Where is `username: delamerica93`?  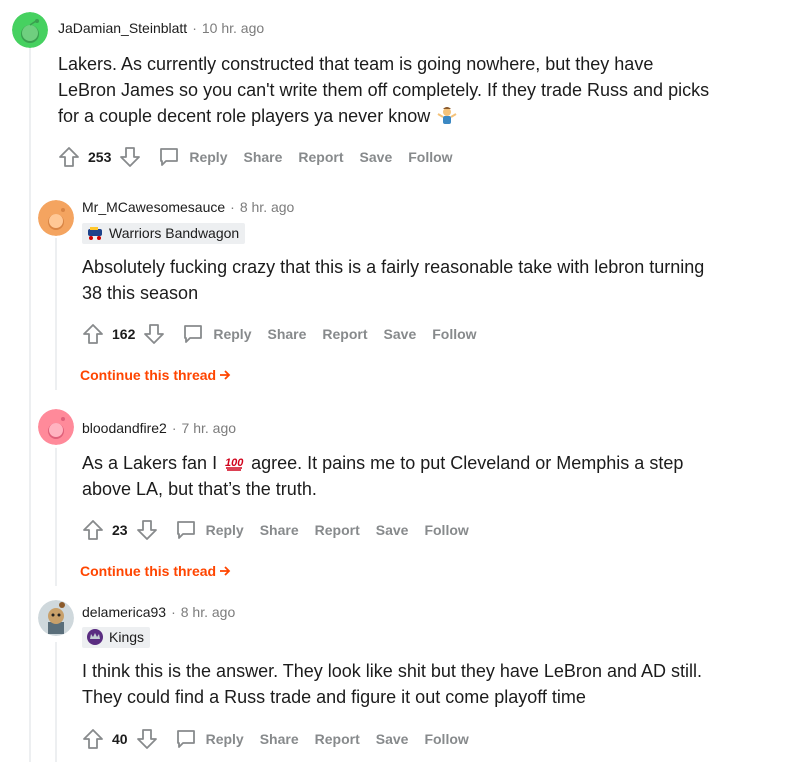 username: delamerica93 is located at coordinates (124, 612).